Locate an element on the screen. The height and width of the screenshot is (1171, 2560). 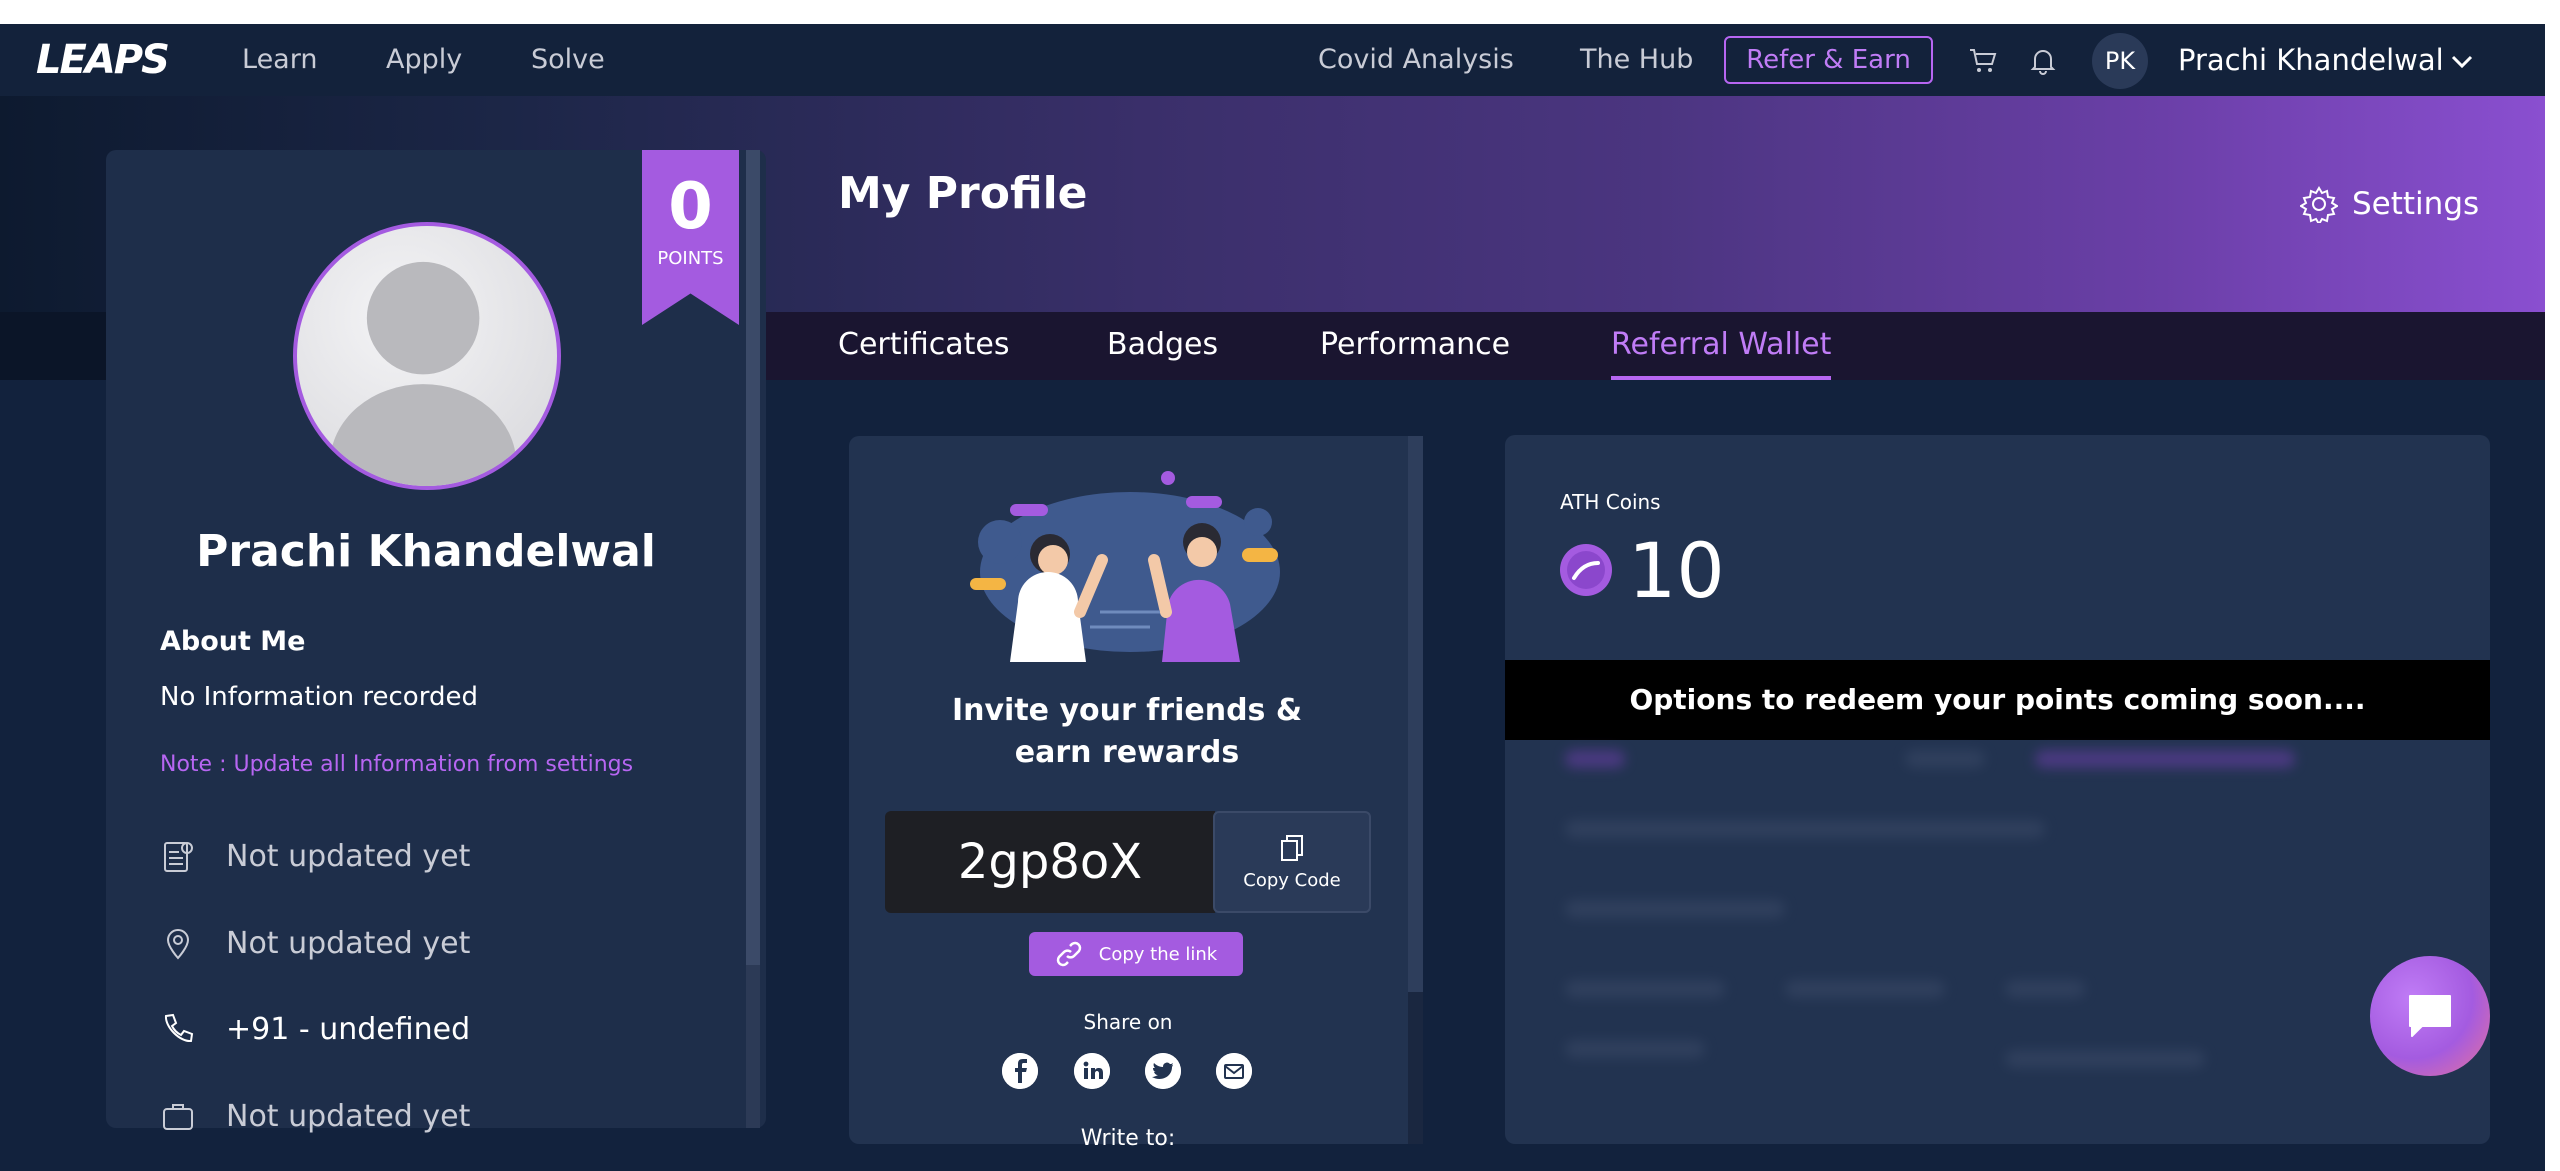
chat-button is located at coordinates (2430, 1016).